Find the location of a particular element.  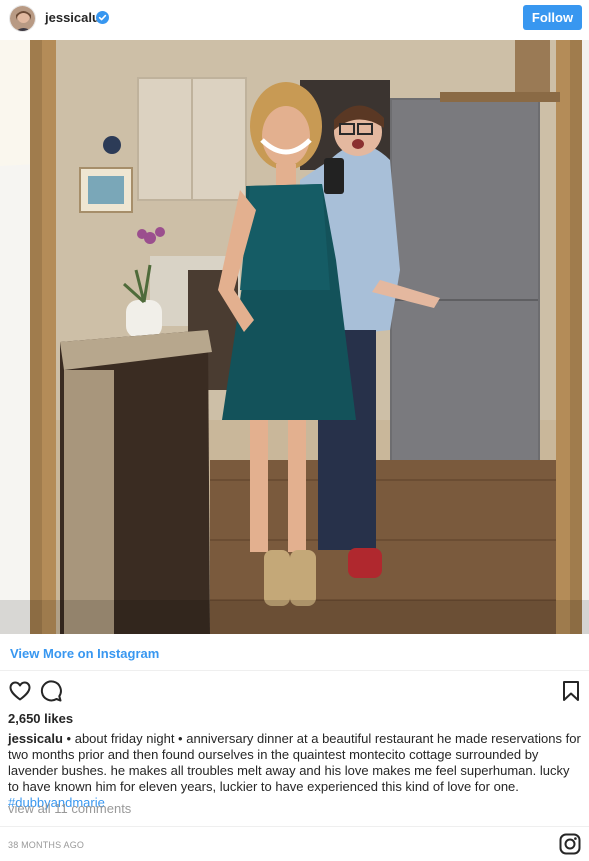

view-more-link: View More on Instagram is located at coordinates (84, 653).